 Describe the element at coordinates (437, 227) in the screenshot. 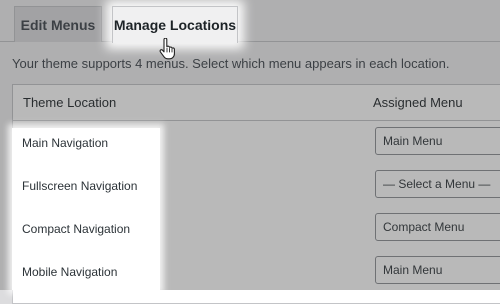

I see `menu-select: Compact Menu` at that location.